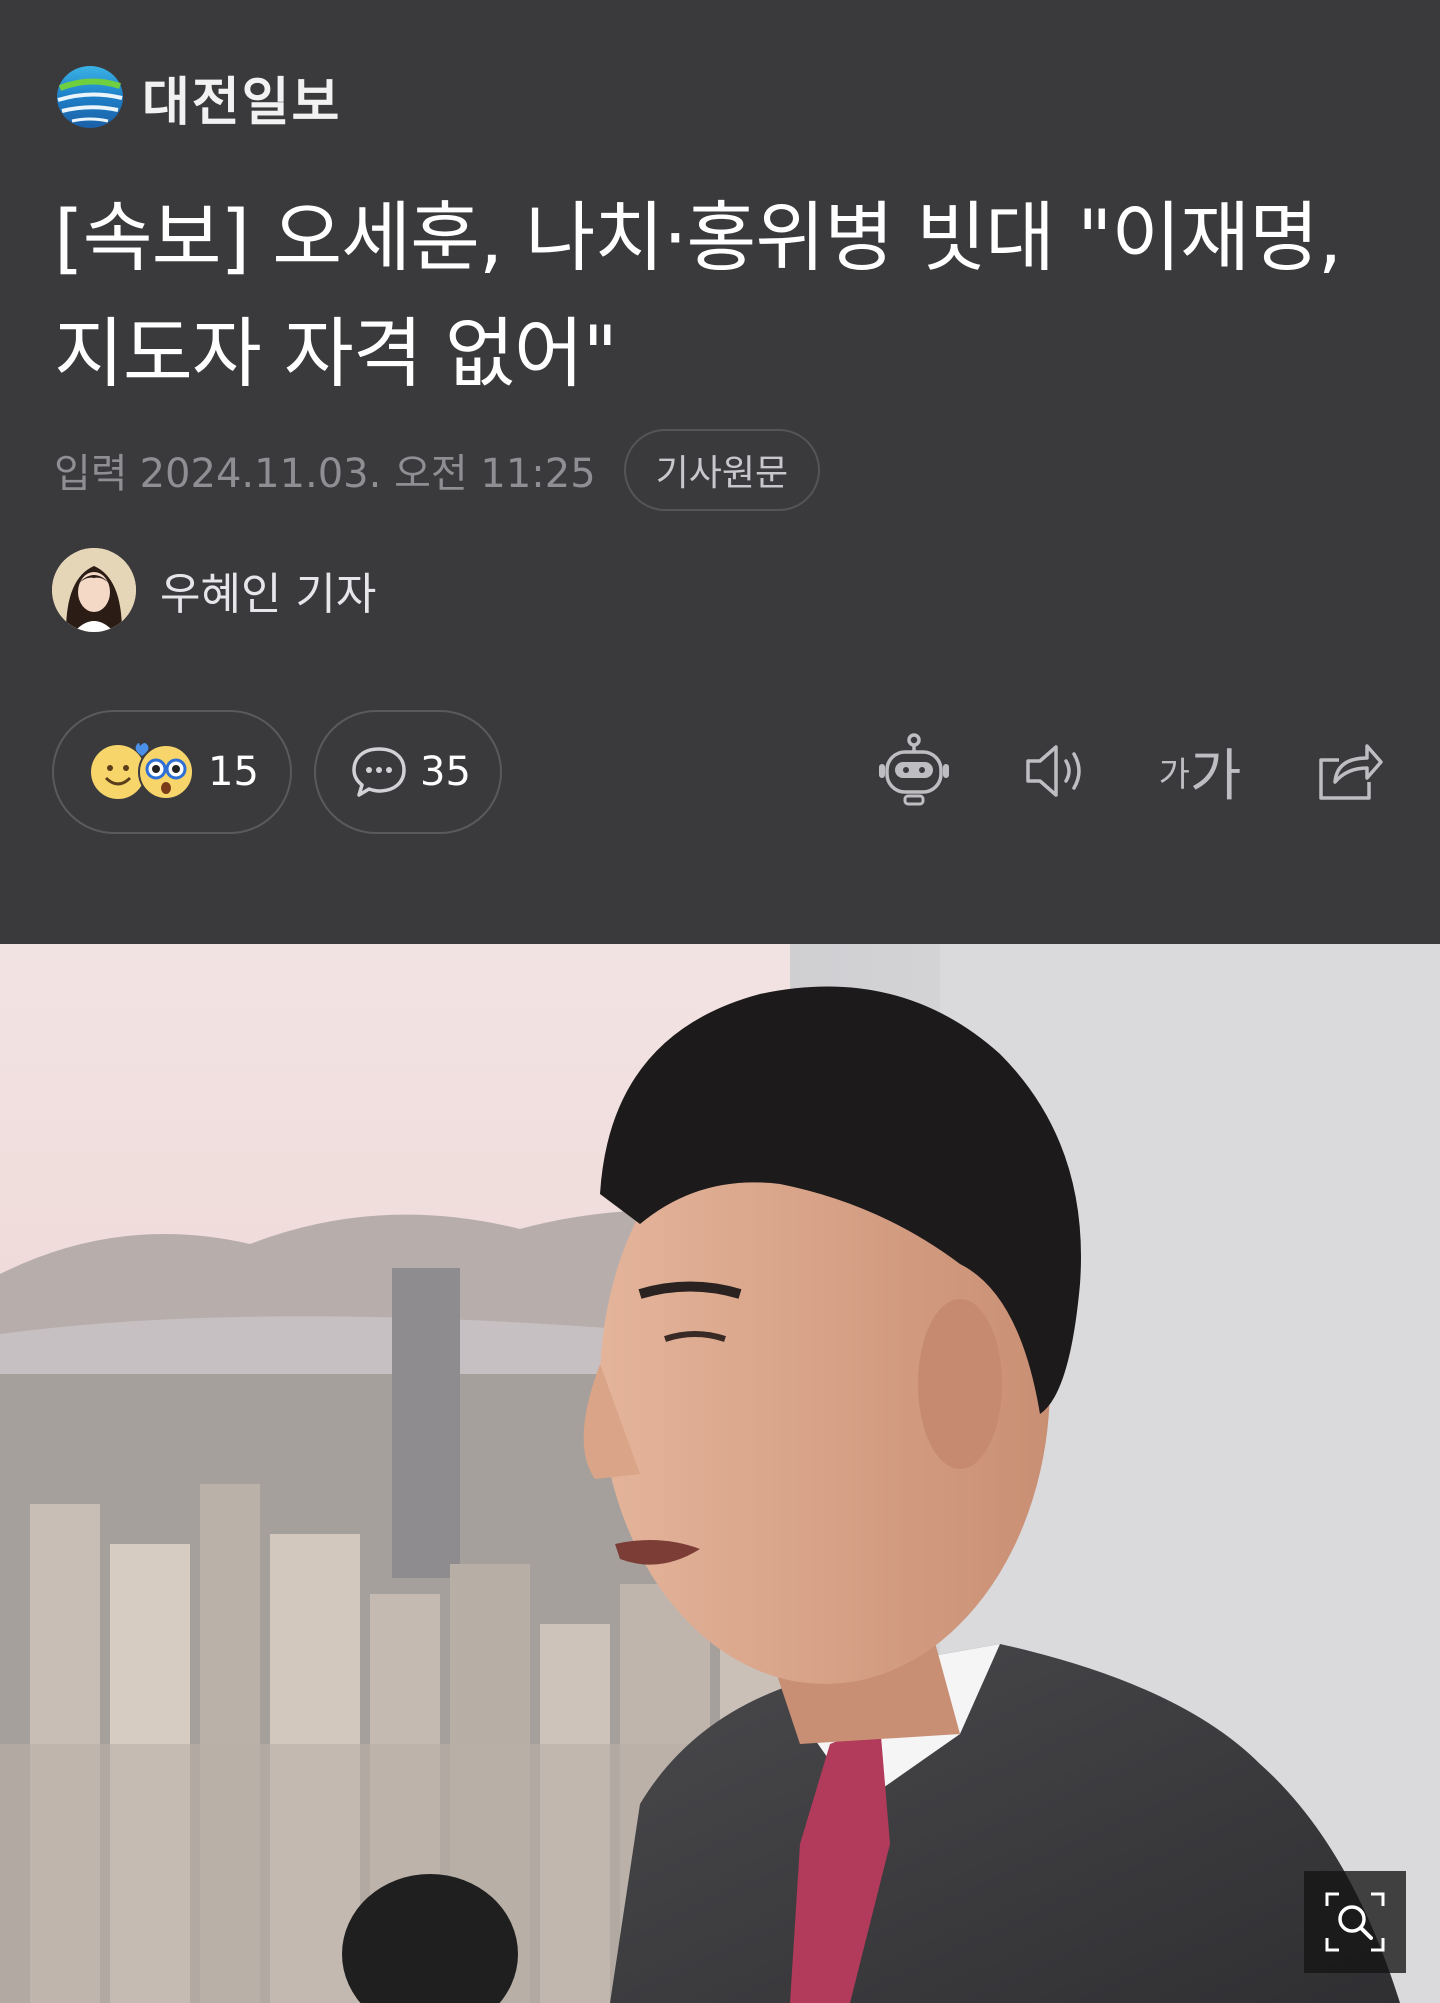  I want to click on publish-date-label: 입력, so click(91, 474).